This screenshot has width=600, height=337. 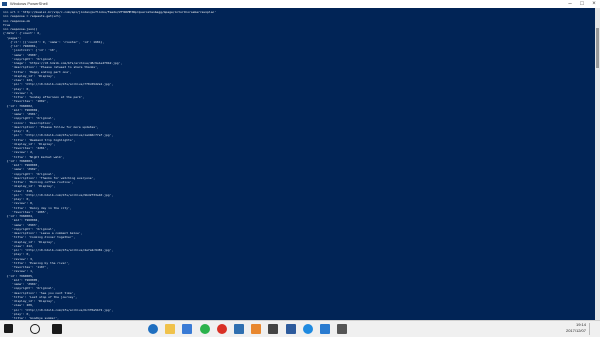 I want to click on wechat-icon, so click(x=205, y=329).